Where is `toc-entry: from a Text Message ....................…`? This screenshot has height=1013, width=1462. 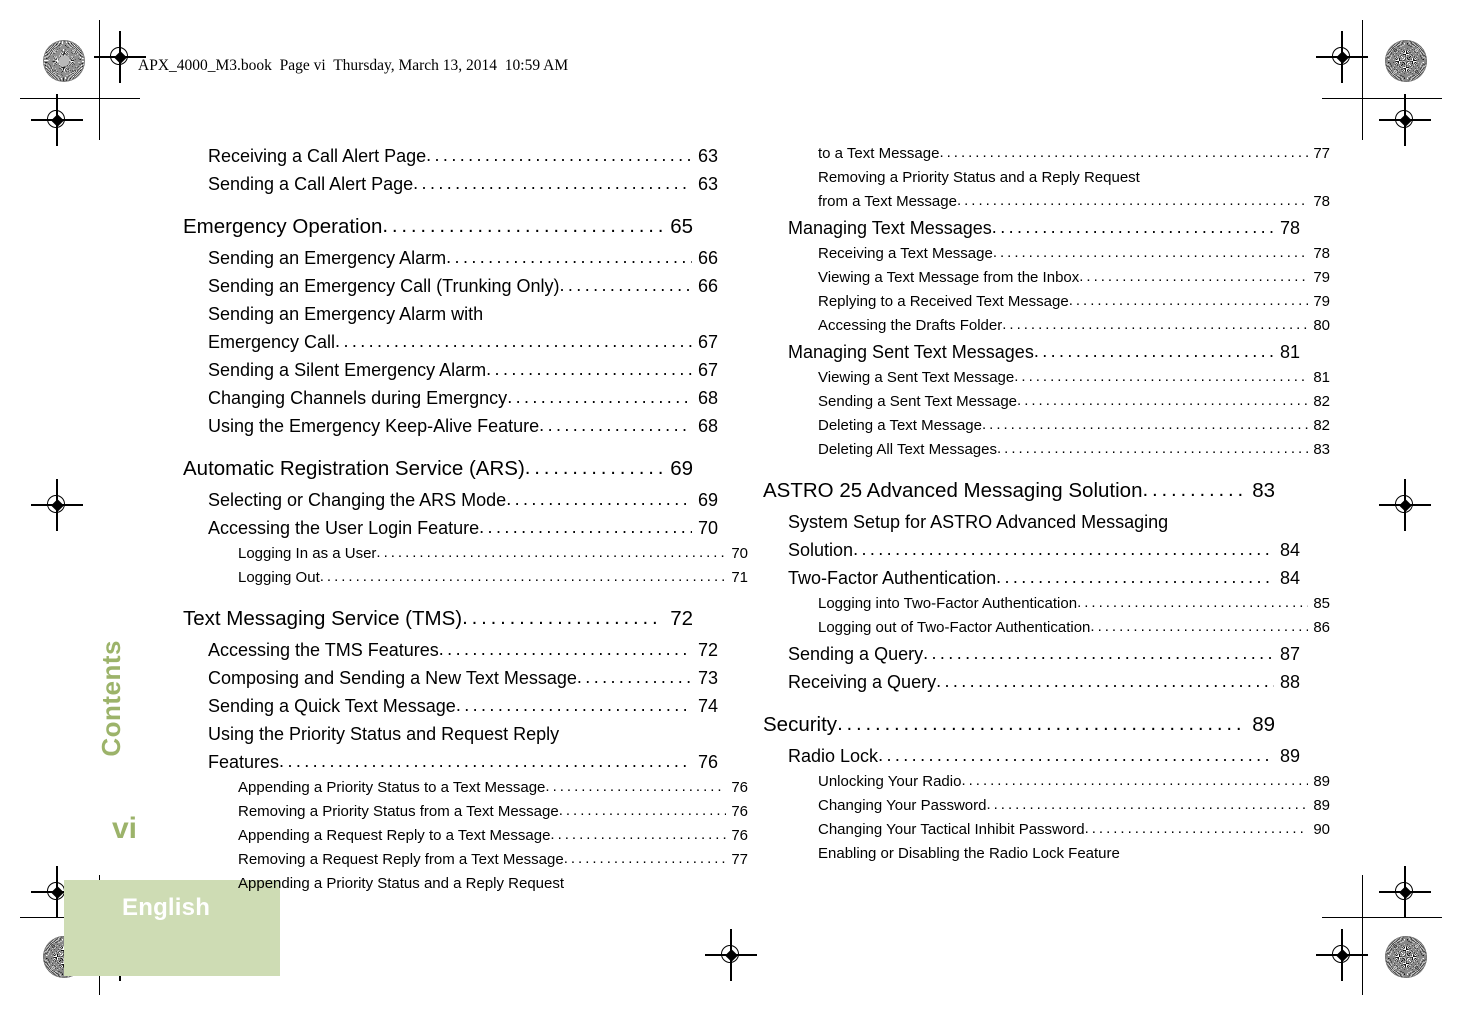
toc-entry: from a Text Message ....................… is located at coordinates (1074, 202).